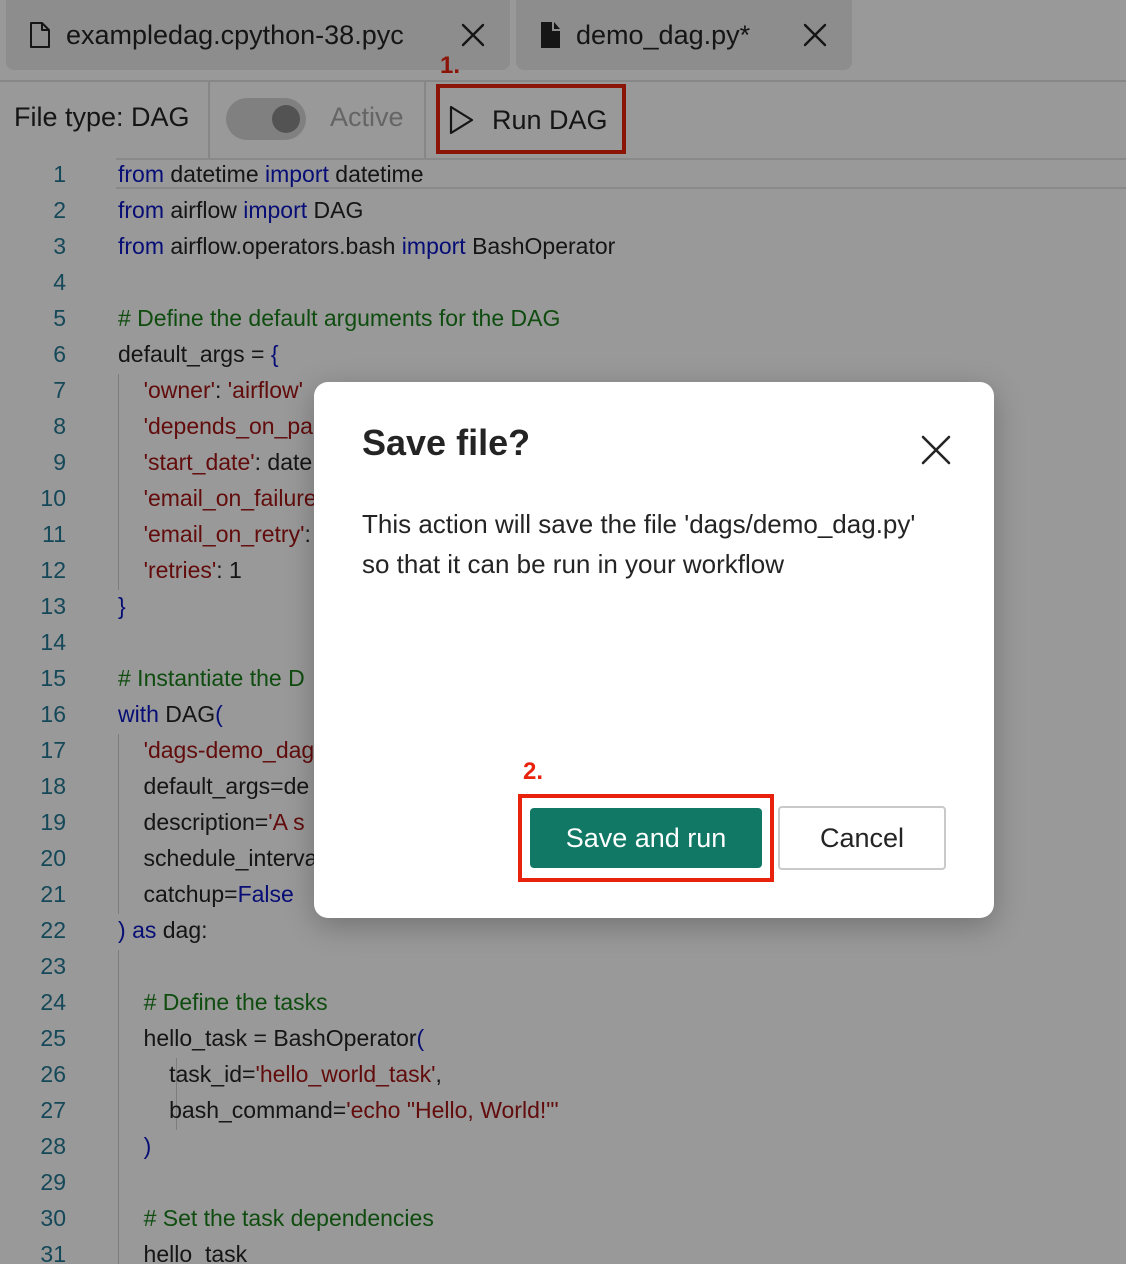 The image size is (1126, 1264). What do you see at coordinates (646, 838) in the screenshot?
I see `save-and-run-highlight` at bounding box center [646, 838].